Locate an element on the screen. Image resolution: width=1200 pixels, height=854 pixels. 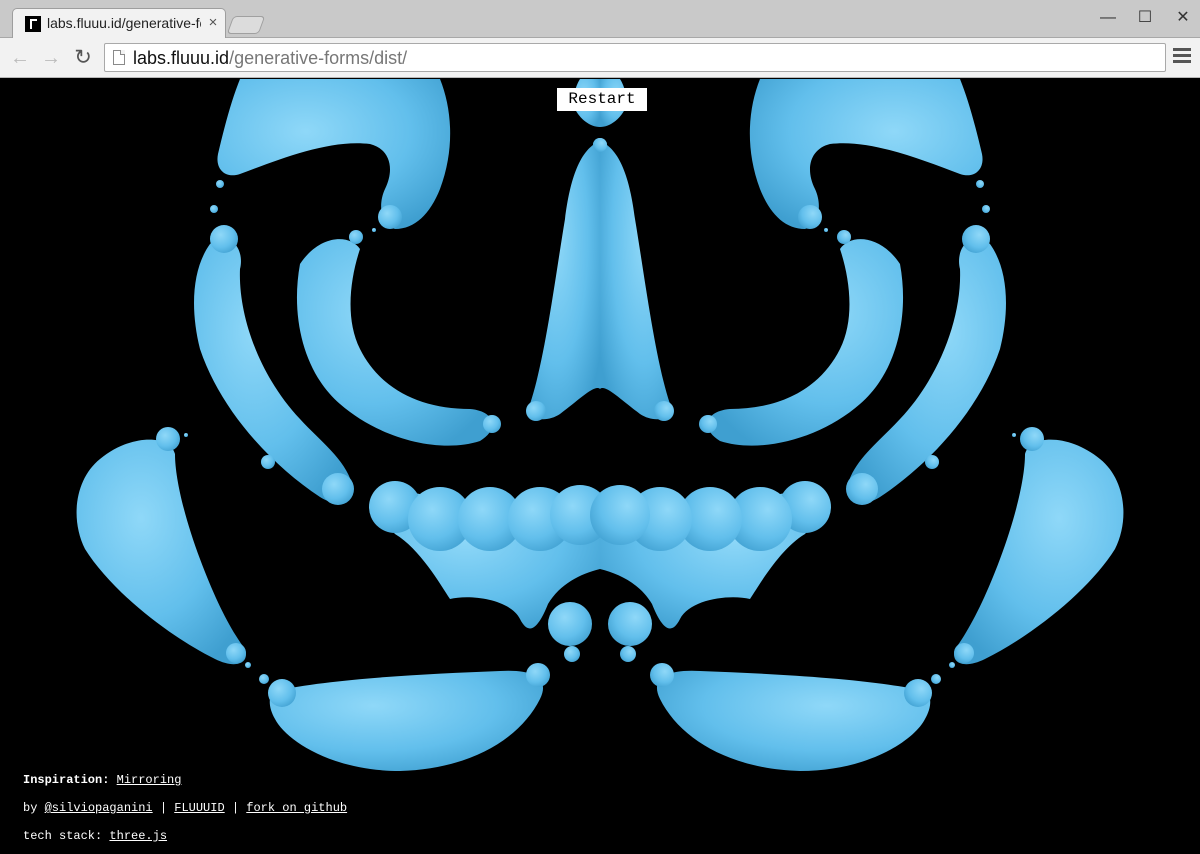
close-window-button: ✕ is located at coordinates (1183, 18).